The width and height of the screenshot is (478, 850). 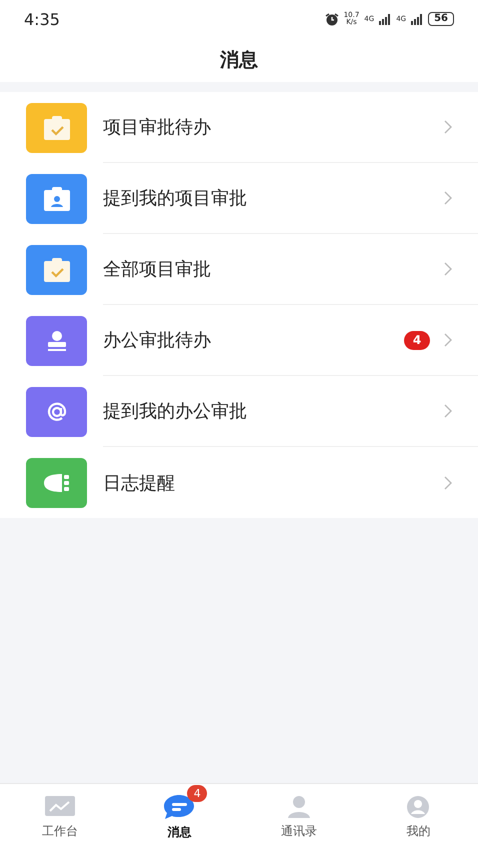 I want to click on category-label: 提到我的办公审批, so click(x=175, y=411).